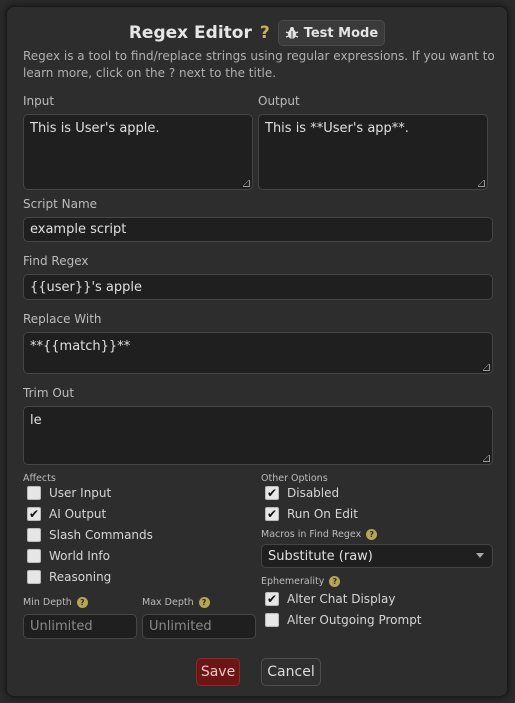 This screenshot has height=703, width=515. I want to click on ephemerality-alter-chat-display: ✔ Alter Chat Display, so click(330, 599).